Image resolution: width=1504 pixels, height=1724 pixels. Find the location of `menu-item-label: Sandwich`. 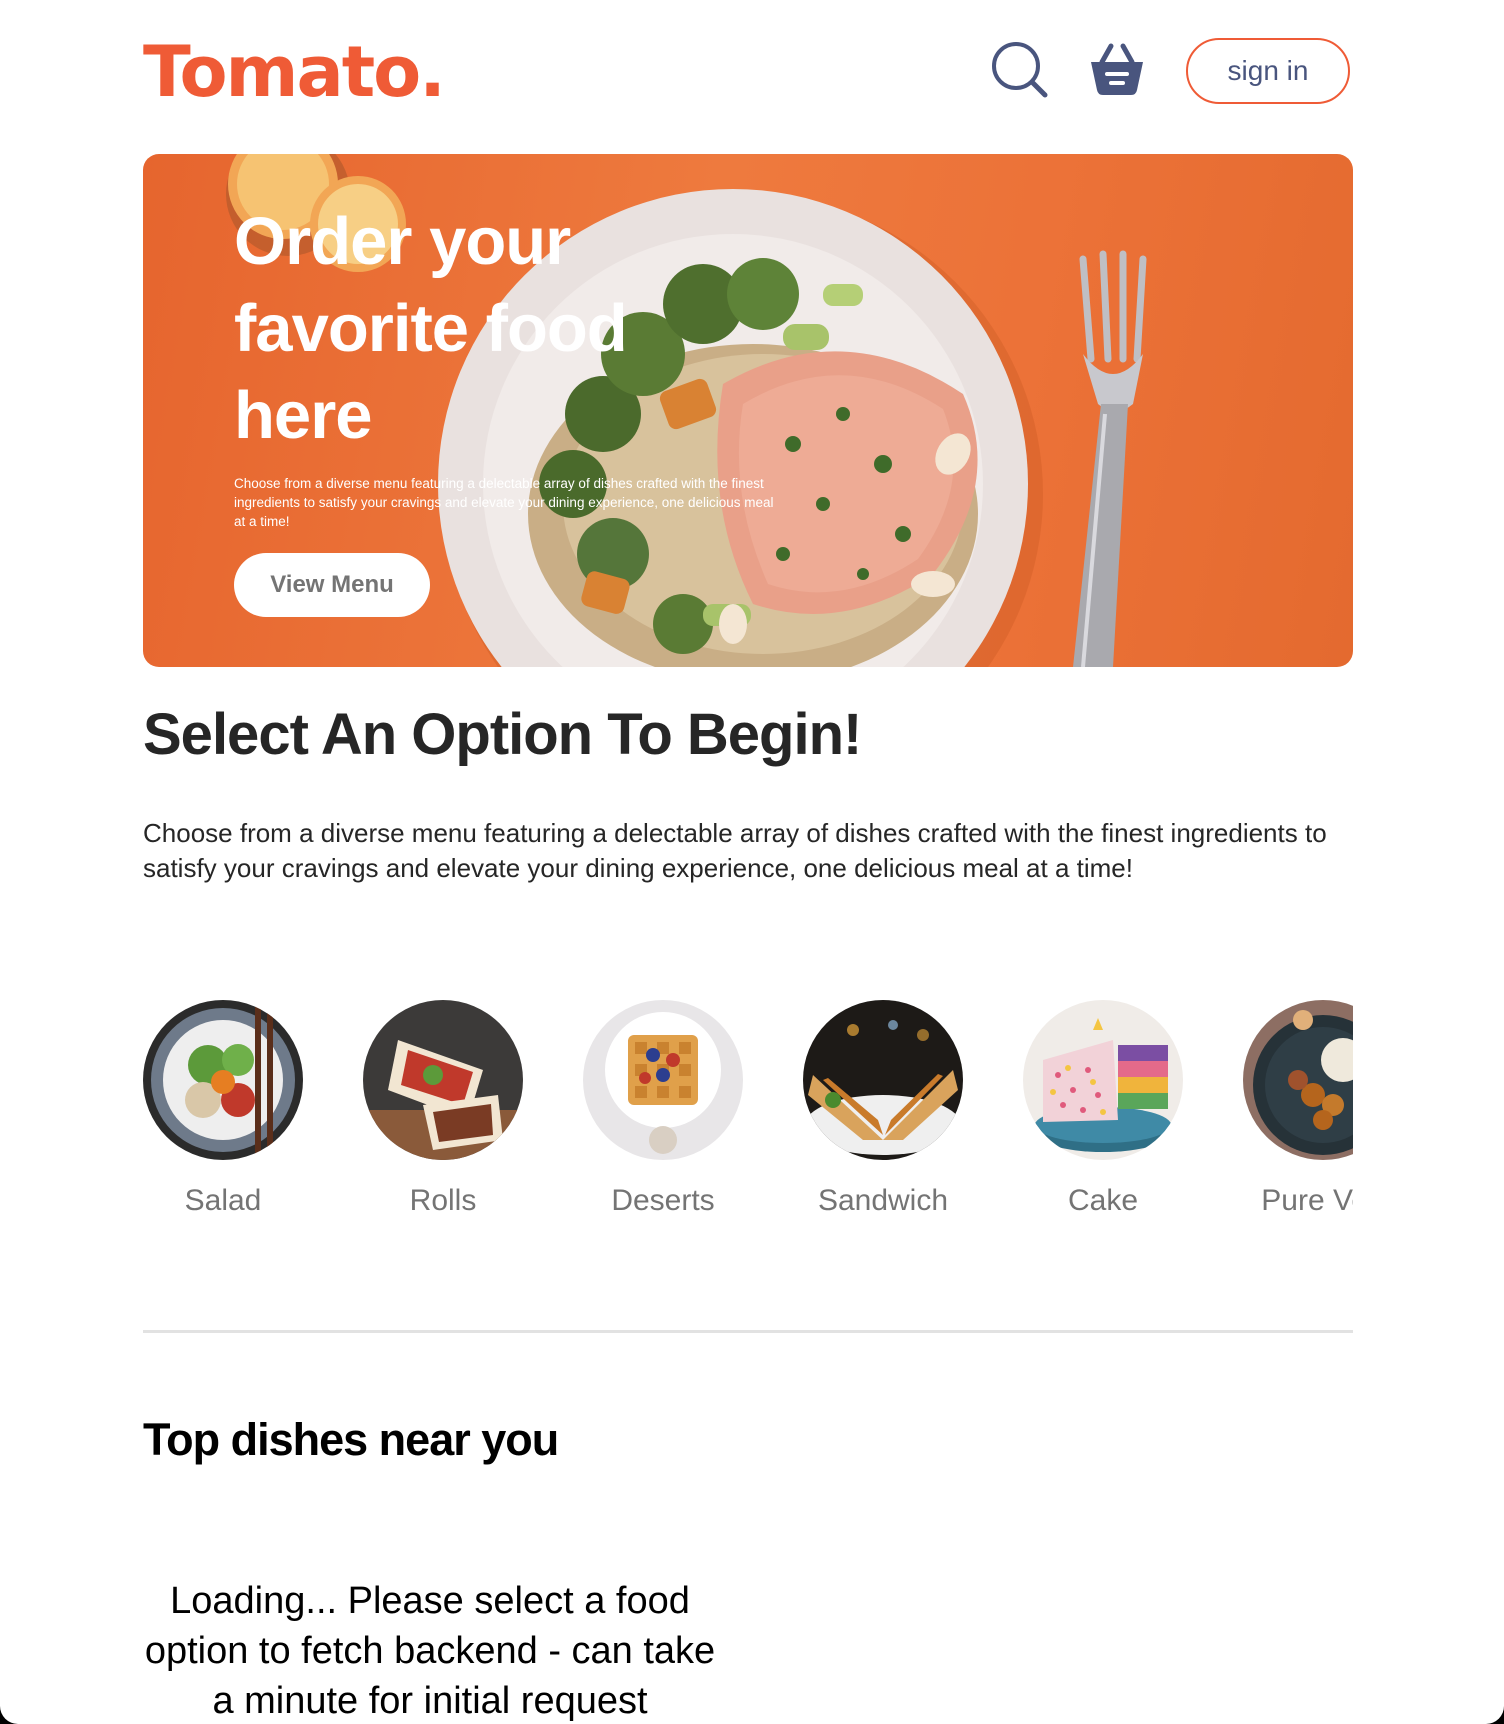

menu-item-label: Sandwich is located at coordinates (883, 1200).